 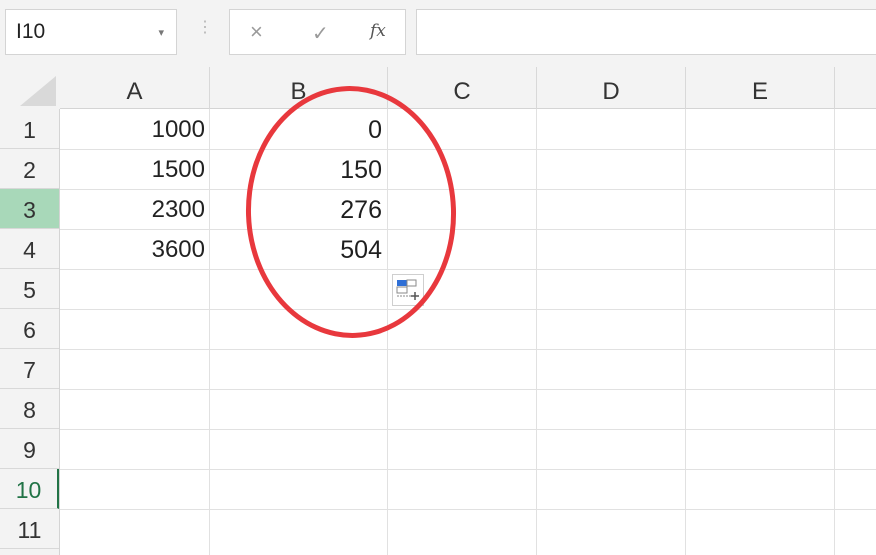 What do you see at coordinates (161, 32) in the screenshot?
I see `dropdown-arrow-icon: ▾` at bounding box center [161, 32].